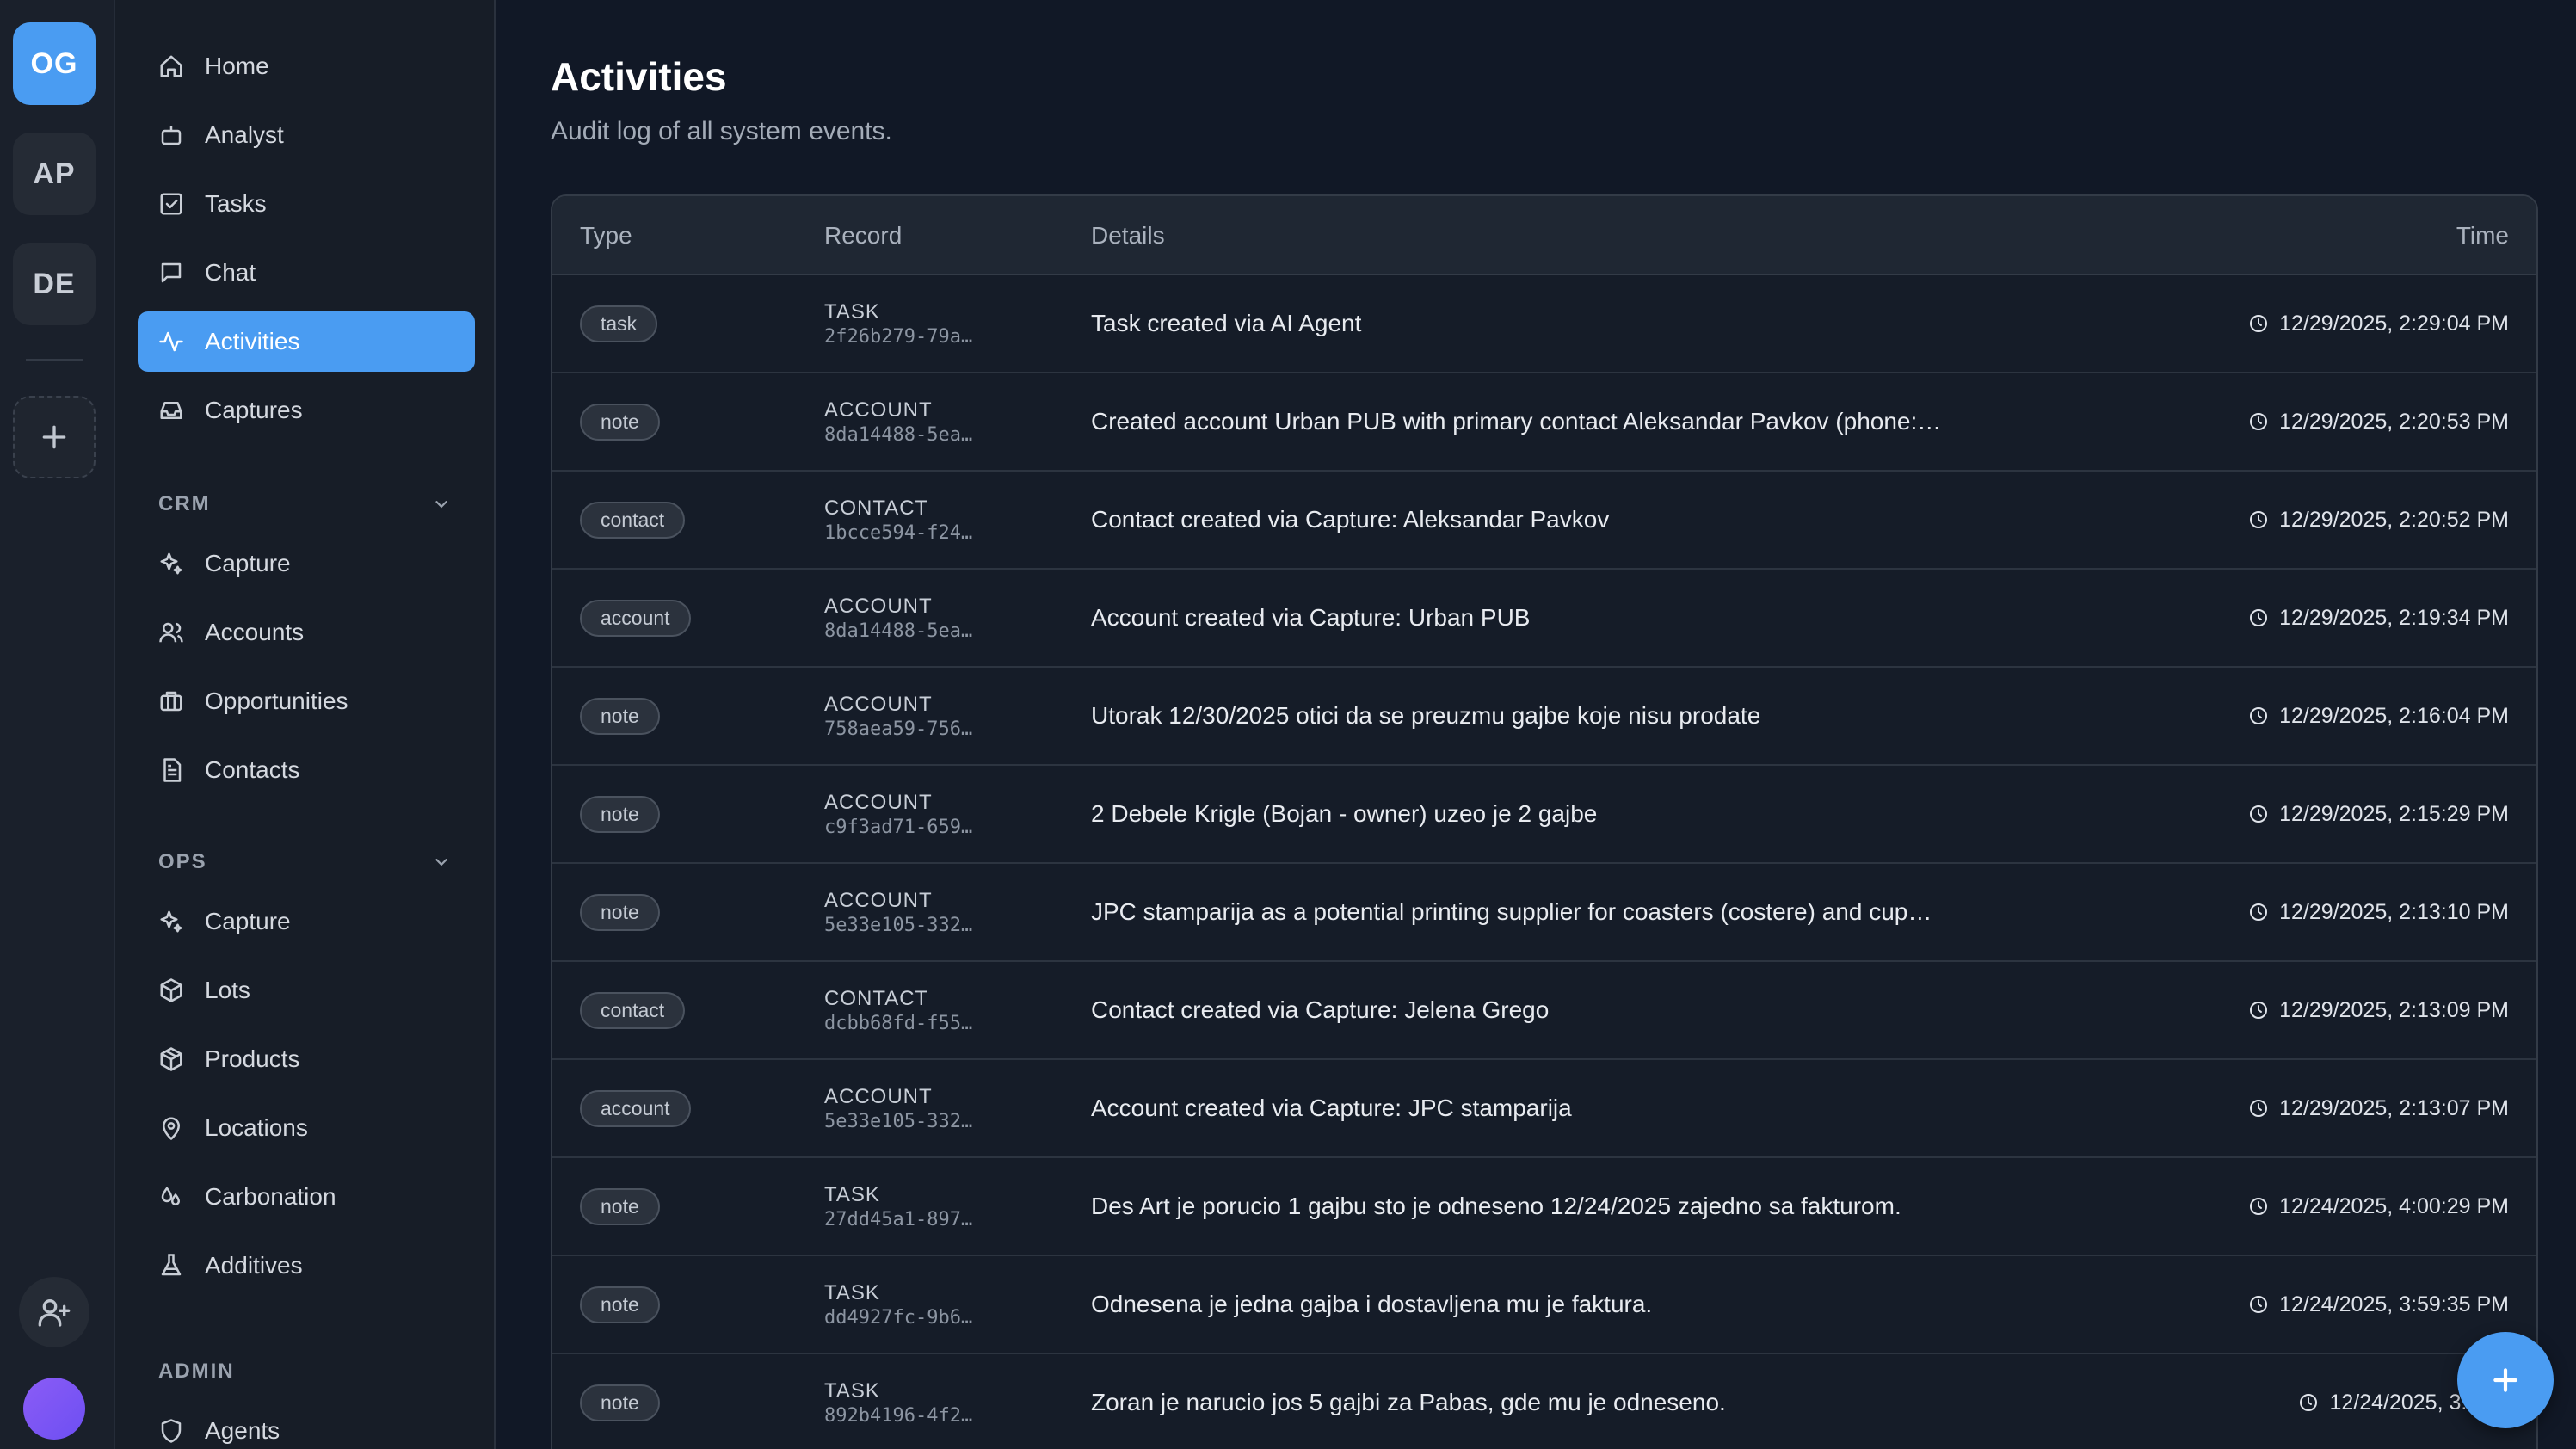 This screenshot has width=2576, height=1449. What do you see at coordinates (54, 1312) in the screenshot?
I see `invite-user-button` at bounding box center [54, 1312].